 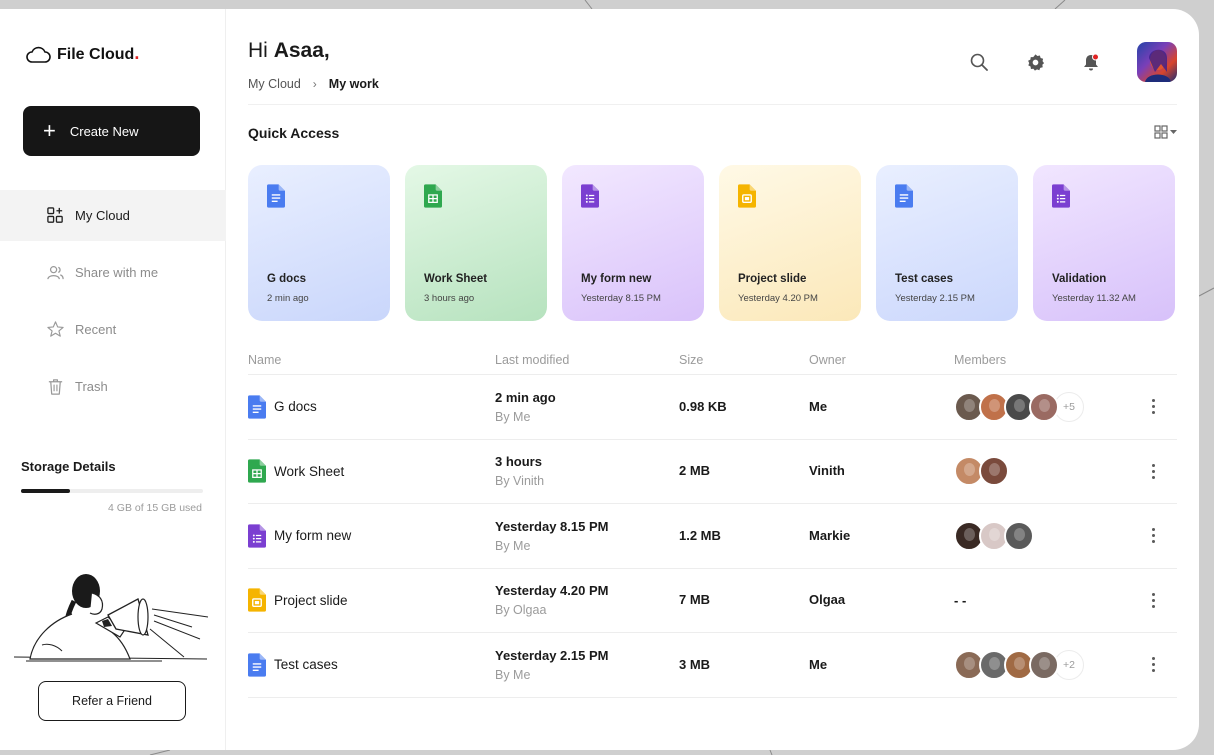 I want to click on greeting-prefix: Hi, so click(x=258, y=50).